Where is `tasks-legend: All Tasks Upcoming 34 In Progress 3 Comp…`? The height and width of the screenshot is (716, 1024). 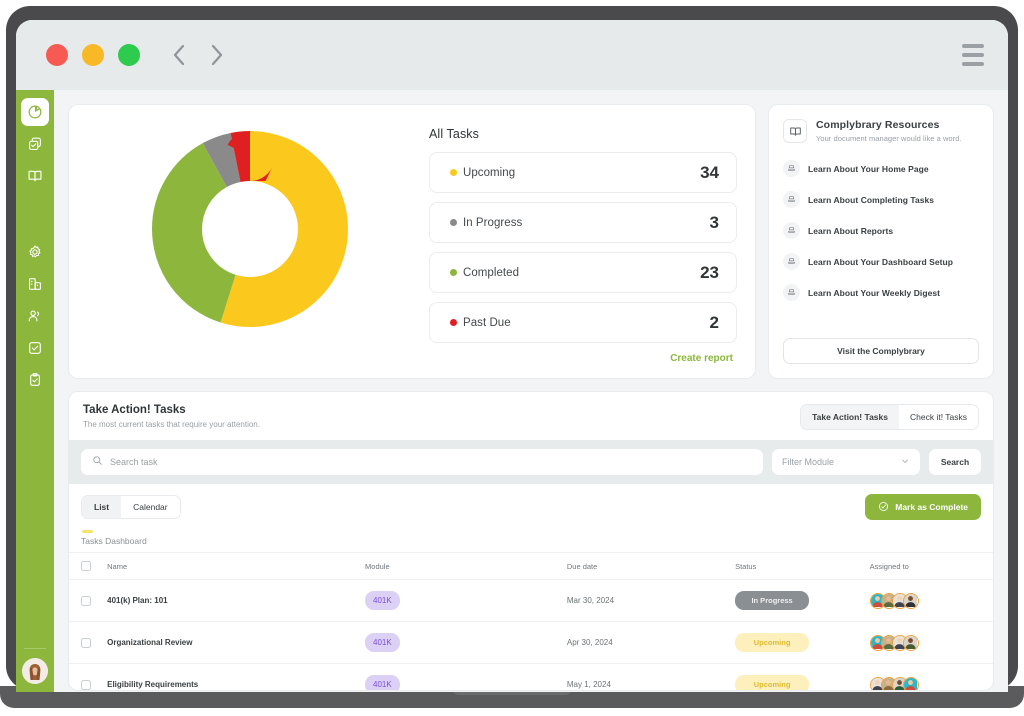 tasks-legend: All Tasks Upcoming 34 In Progress 3 Comp… is located at coordinates (581, 241).